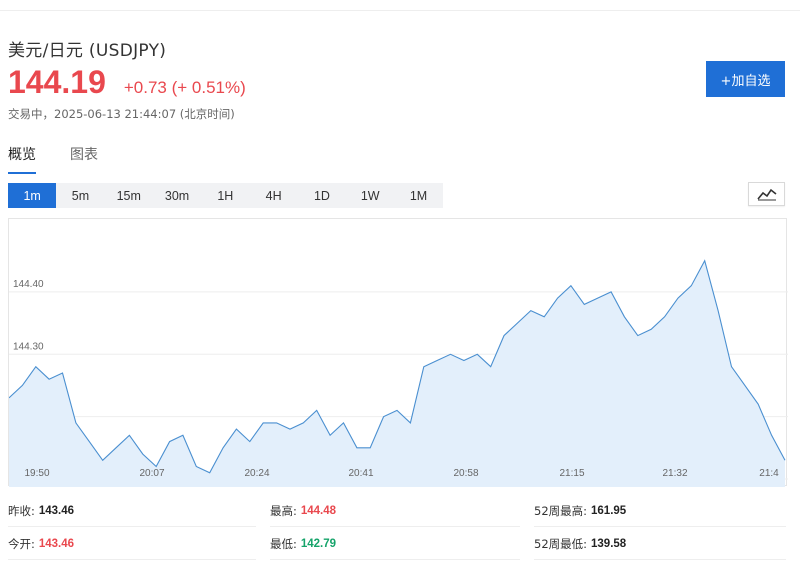 Image resolution: width=800 pixels, height=571 pixels. What do you see at coordinates (745, 79) in the screenshot?
I see `add-to-watchlist-button: +加自选` at bounding box center [745, 79].